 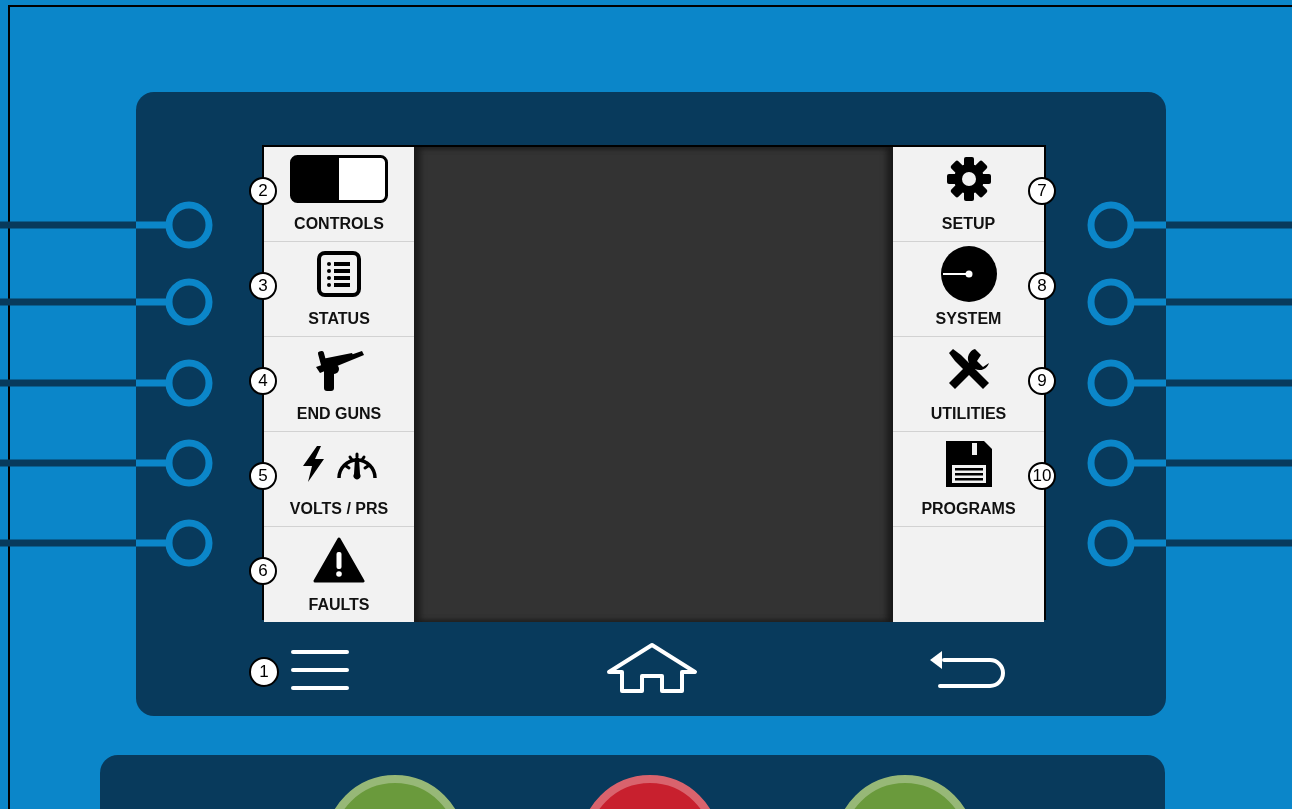 I want to click on callout-number: 6, so click(x=263, y=571).